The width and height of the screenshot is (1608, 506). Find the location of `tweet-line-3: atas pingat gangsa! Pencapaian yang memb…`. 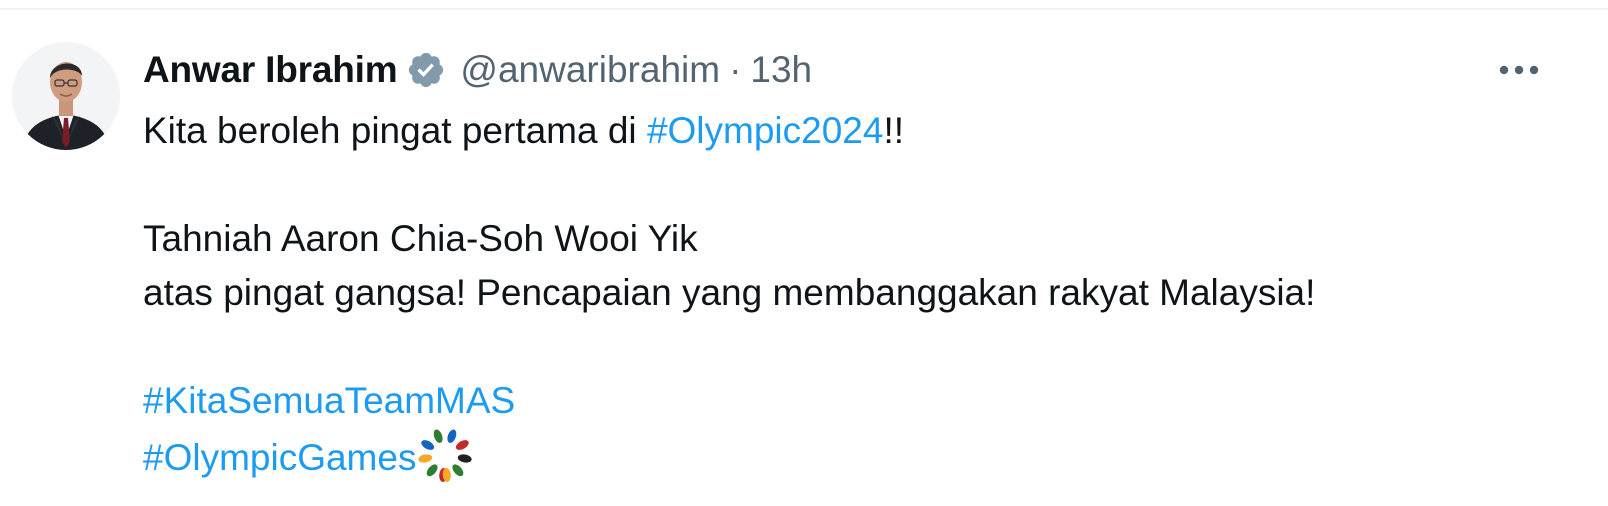

tweet-line-3: atas pingat gangsa! Pencapaian yang memb… is located at coordinates (729, 292).